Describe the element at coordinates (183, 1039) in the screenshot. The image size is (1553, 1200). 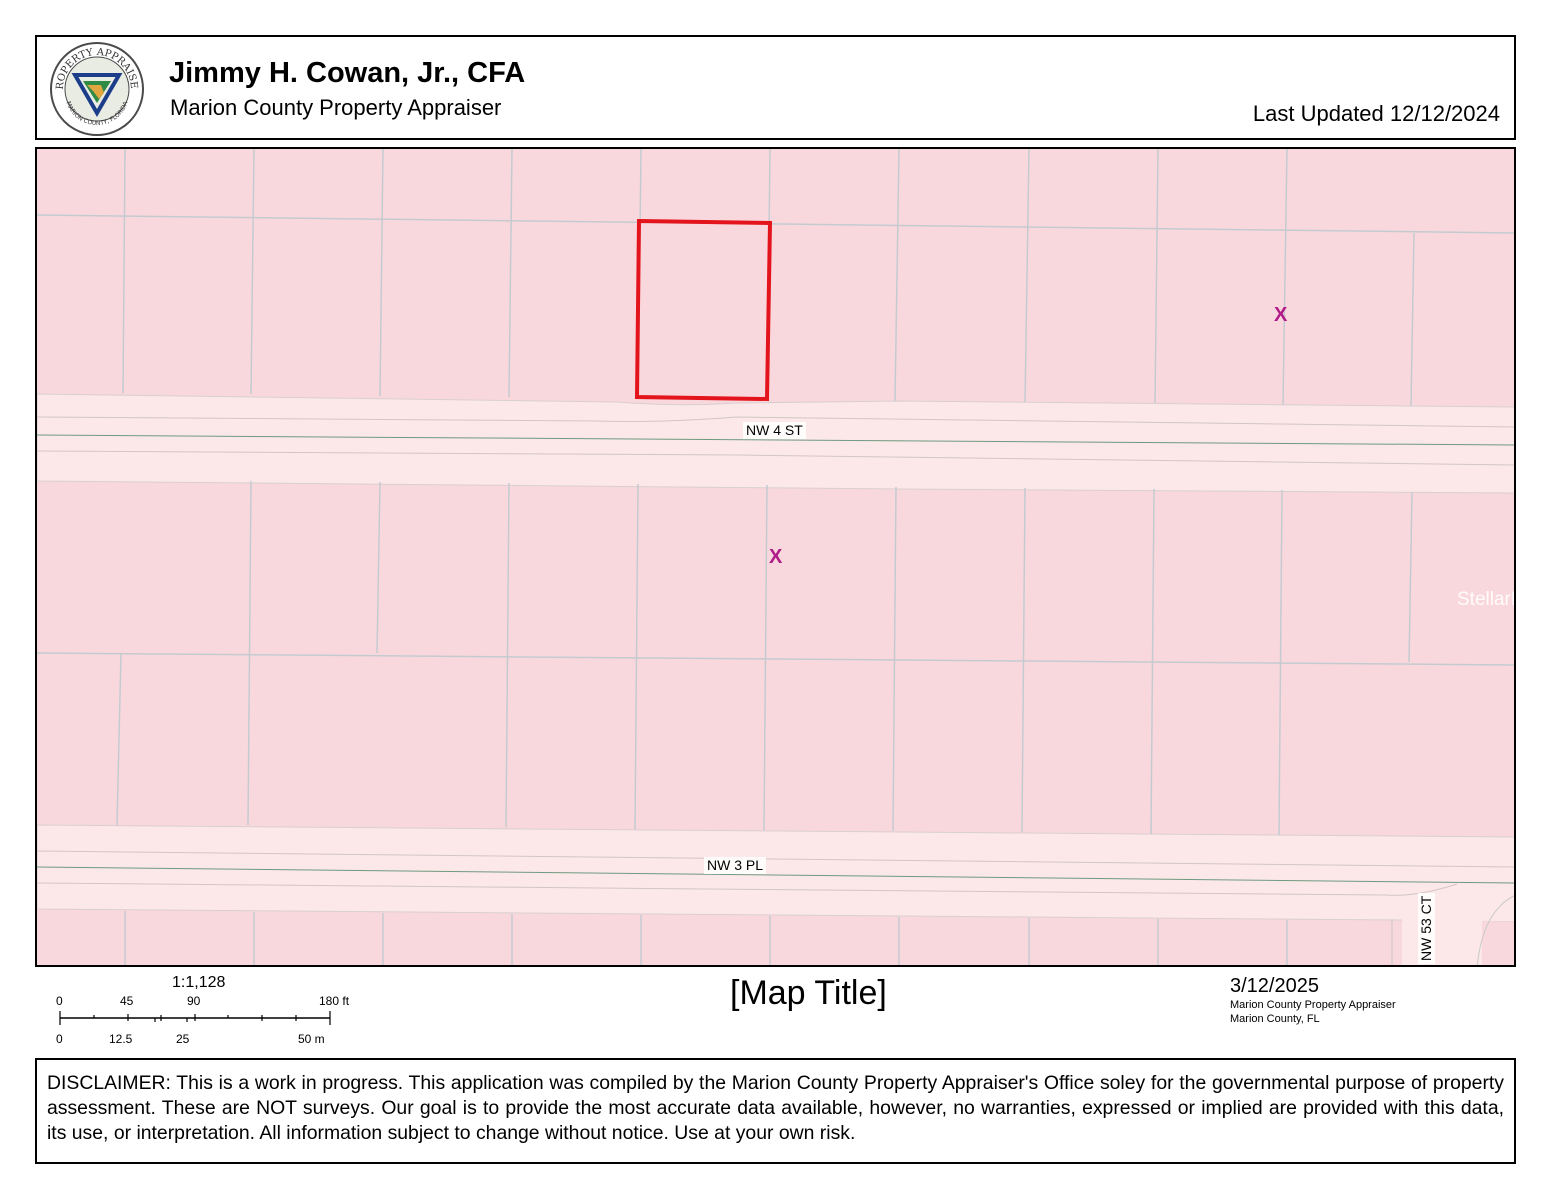
I see `scale-meter-tick: 25` at that location.